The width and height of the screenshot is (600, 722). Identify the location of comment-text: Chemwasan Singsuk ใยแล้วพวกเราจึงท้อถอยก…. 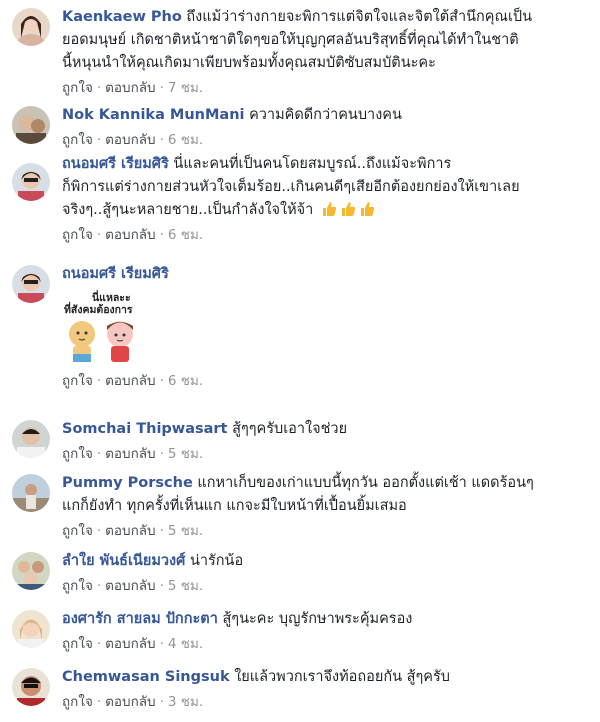
(256, 677).